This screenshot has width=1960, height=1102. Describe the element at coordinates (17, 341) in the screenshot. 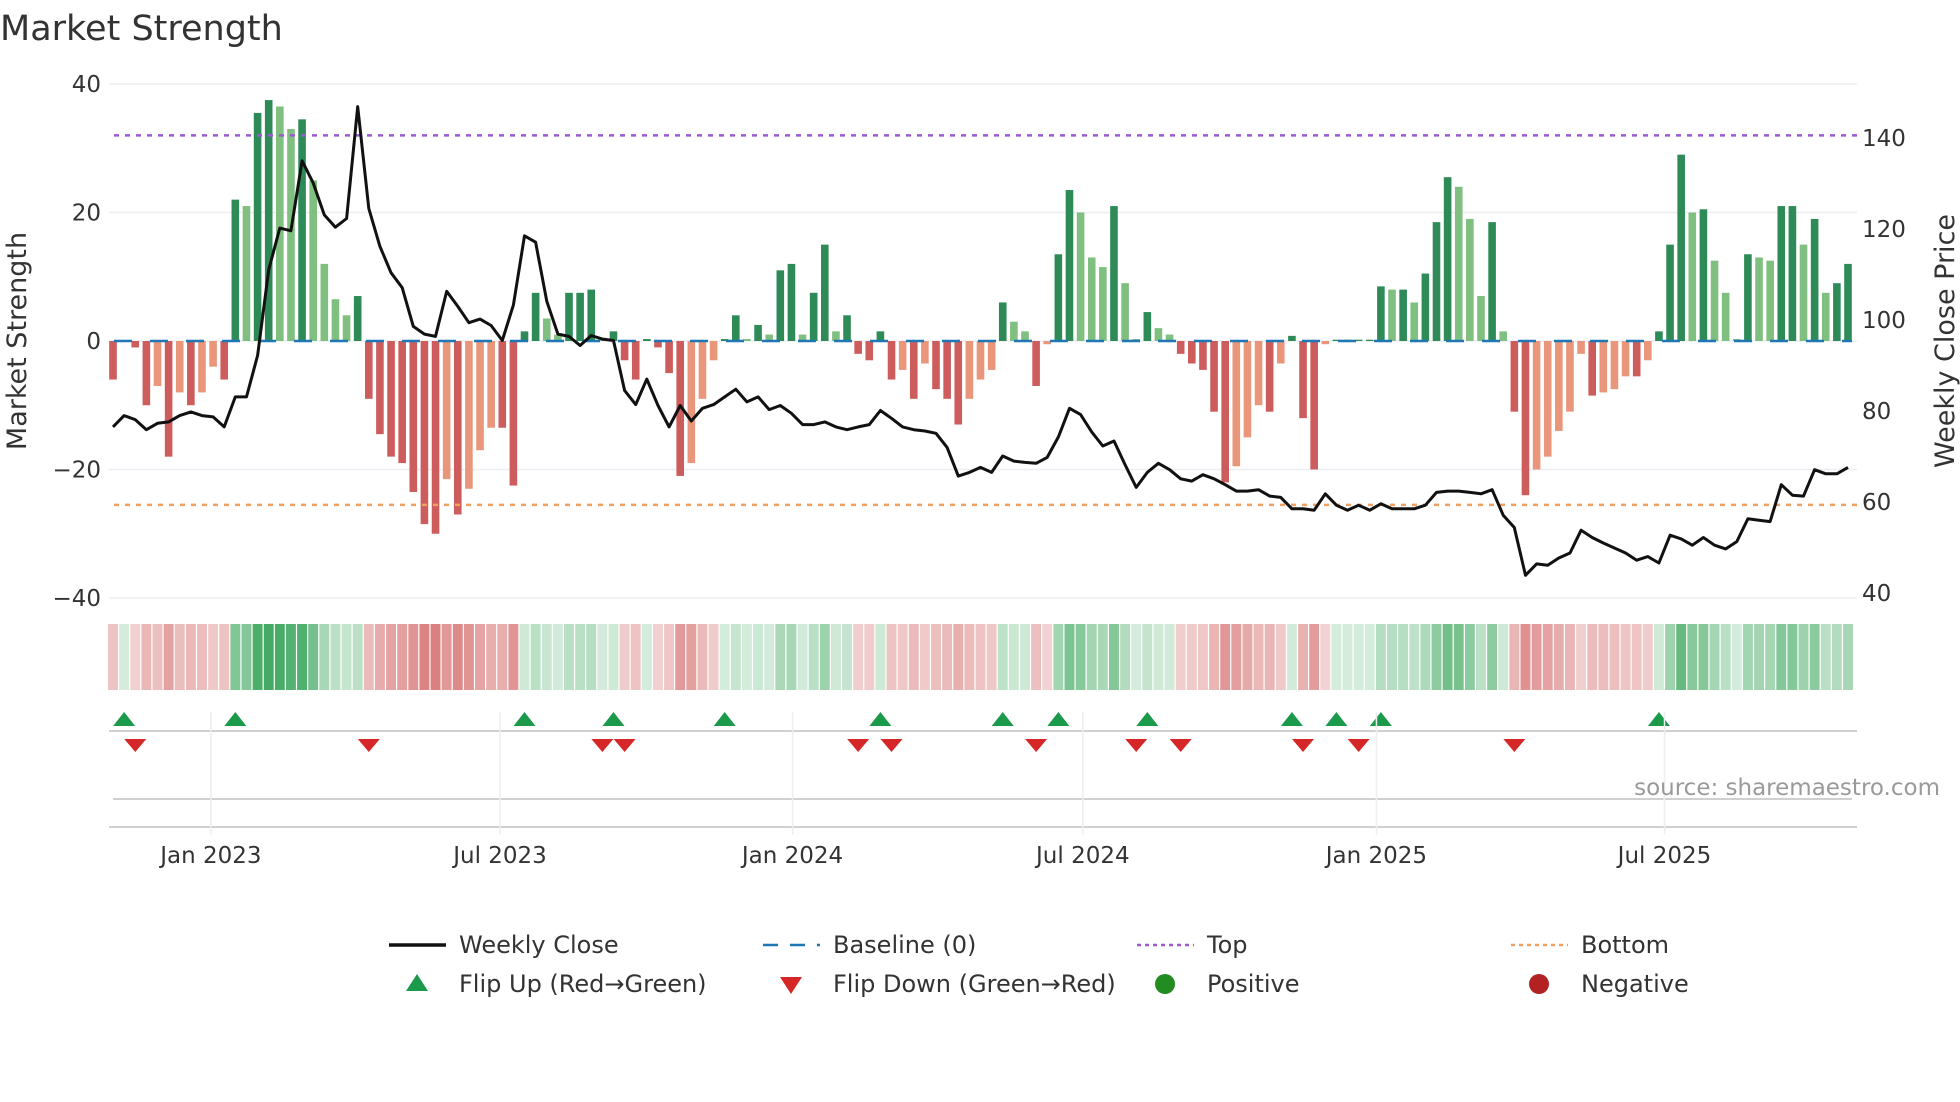

I see `y-axis-label: Market Strength` at that location.